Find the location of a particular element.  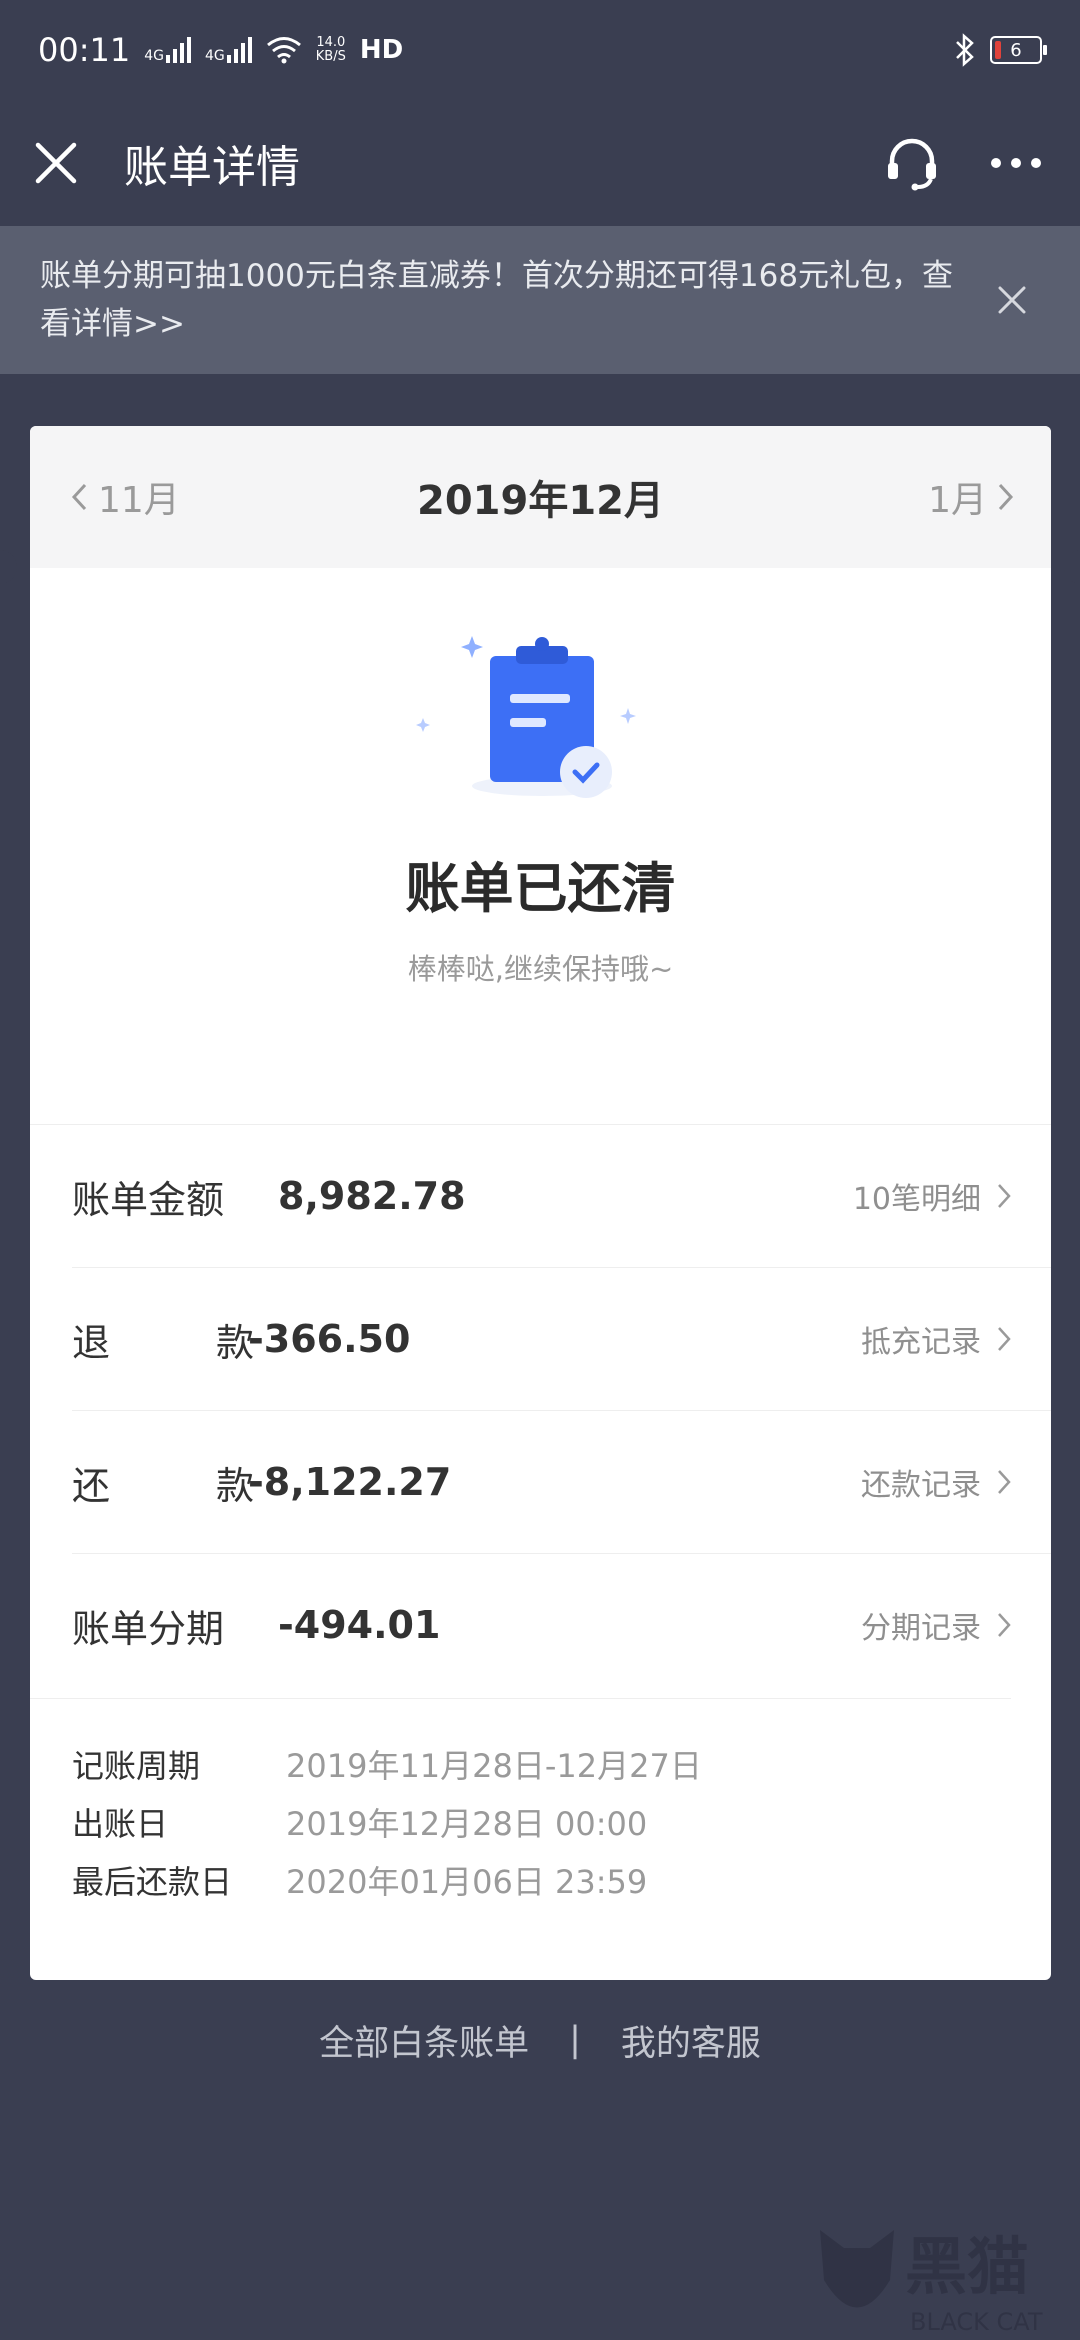

current-month: 2019年12月 is located at coordinates (540, 501).